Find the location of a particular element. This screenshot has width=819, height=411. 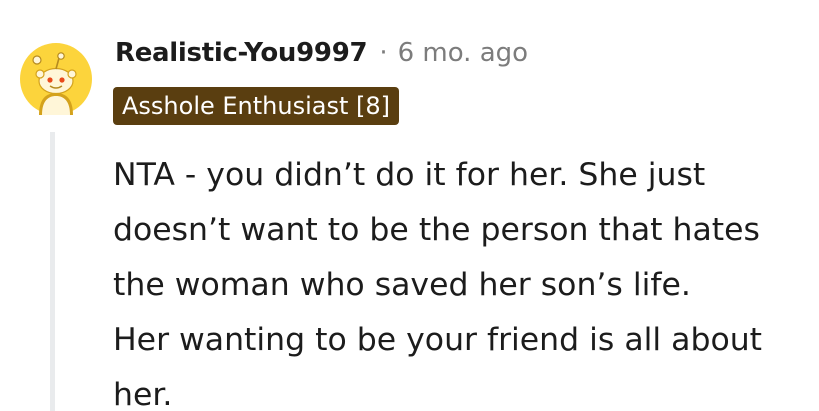

user-flair: Asshole Enthusiast [8] is located at coordinates (256, 106).